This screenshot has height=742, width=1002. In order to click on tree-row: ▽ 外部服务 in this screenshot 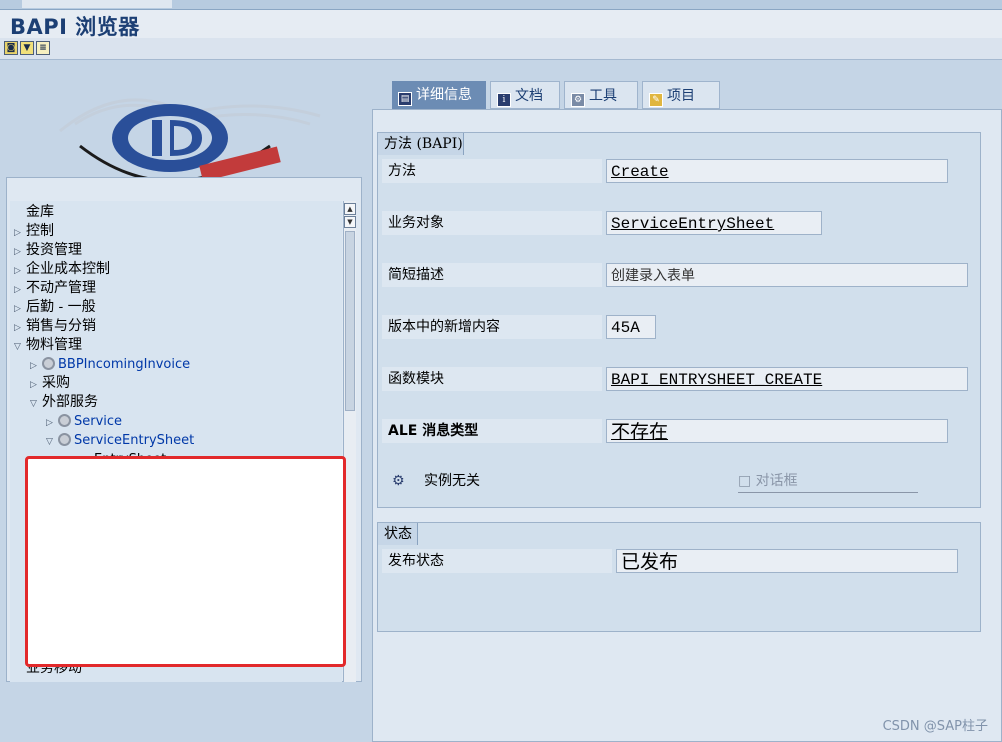, I will do `click(176, 402)`.